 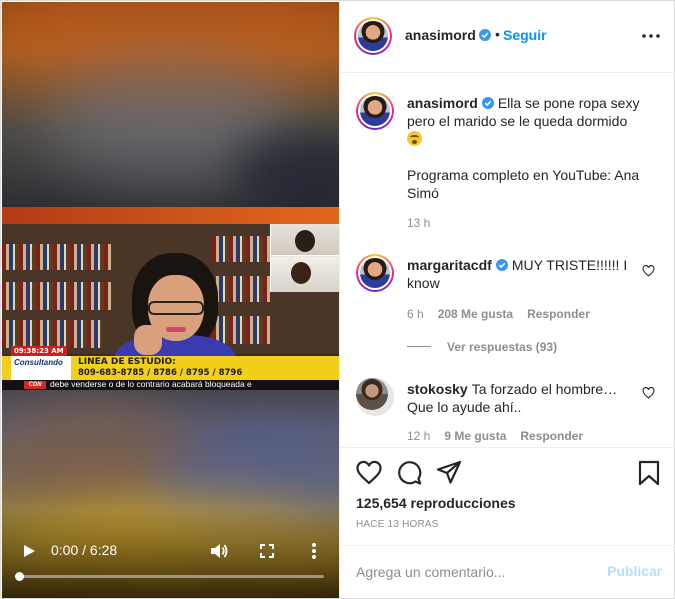 I want to click on tv-line-phone: 809-683-8785 / 8786 / 8795 / 8796, so click(x=160, y=373).